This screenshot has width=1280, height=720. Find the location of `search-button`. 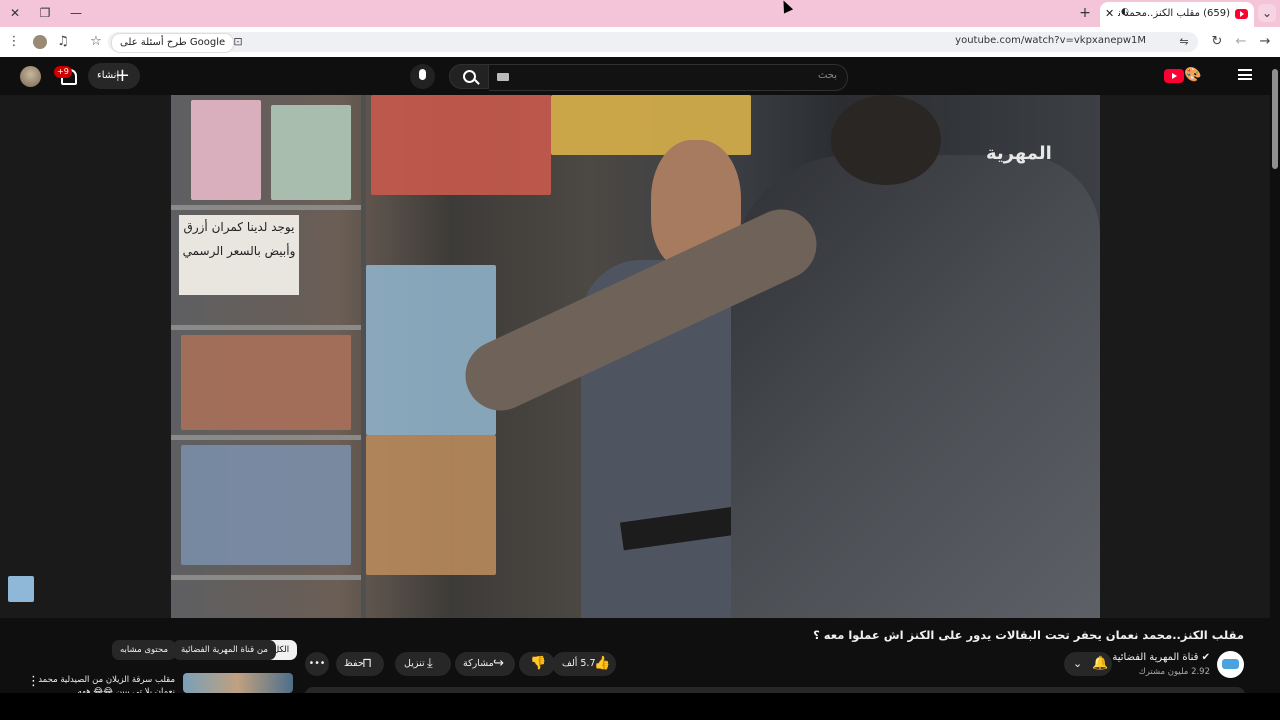

search-button is located at coordinates (469, 76).